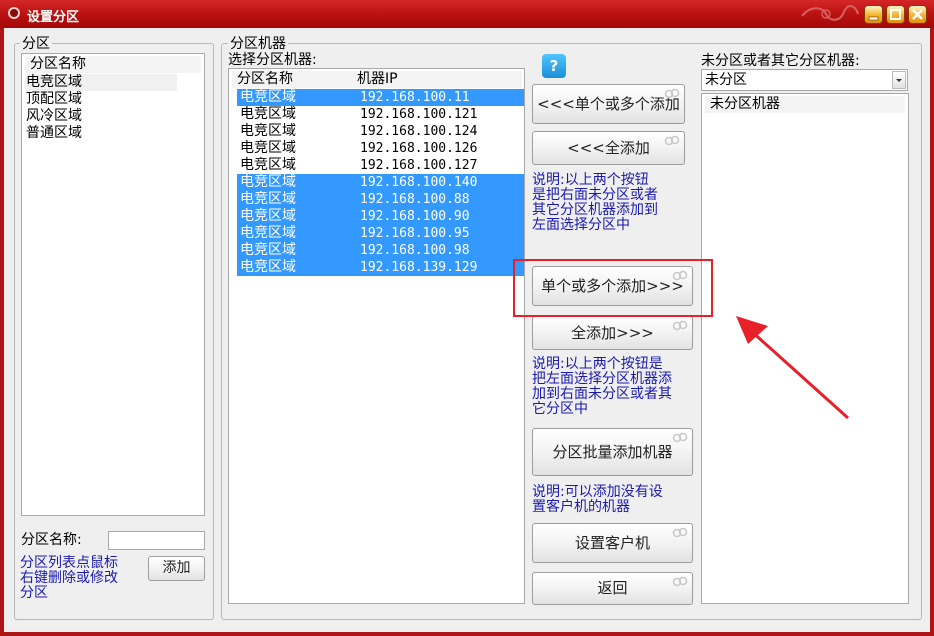  Describe the element at coordinates (69, 563) in the screenshot. I see `hint-line: 分区列表点鼠标` at that location.